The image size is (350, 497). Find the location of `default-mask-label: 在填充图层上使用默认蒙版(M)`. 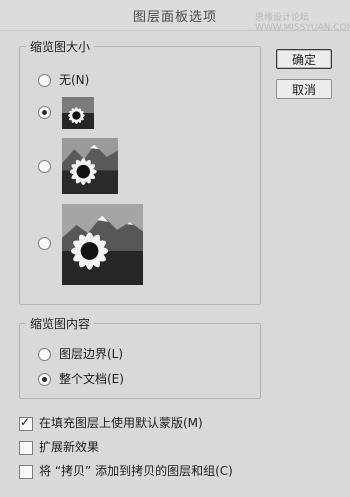

default-mask-label: 在填充图层上使用默认蒙版(M) is located at coordinates (121, 422).